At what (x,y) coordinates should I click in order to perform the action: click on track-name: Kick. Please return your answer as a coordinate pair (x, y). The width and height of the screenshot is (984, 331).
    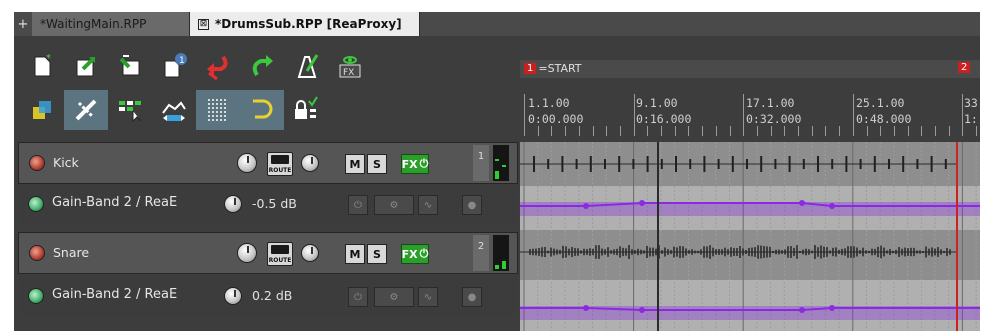
    Looking at the image, I should click on (66, 162).